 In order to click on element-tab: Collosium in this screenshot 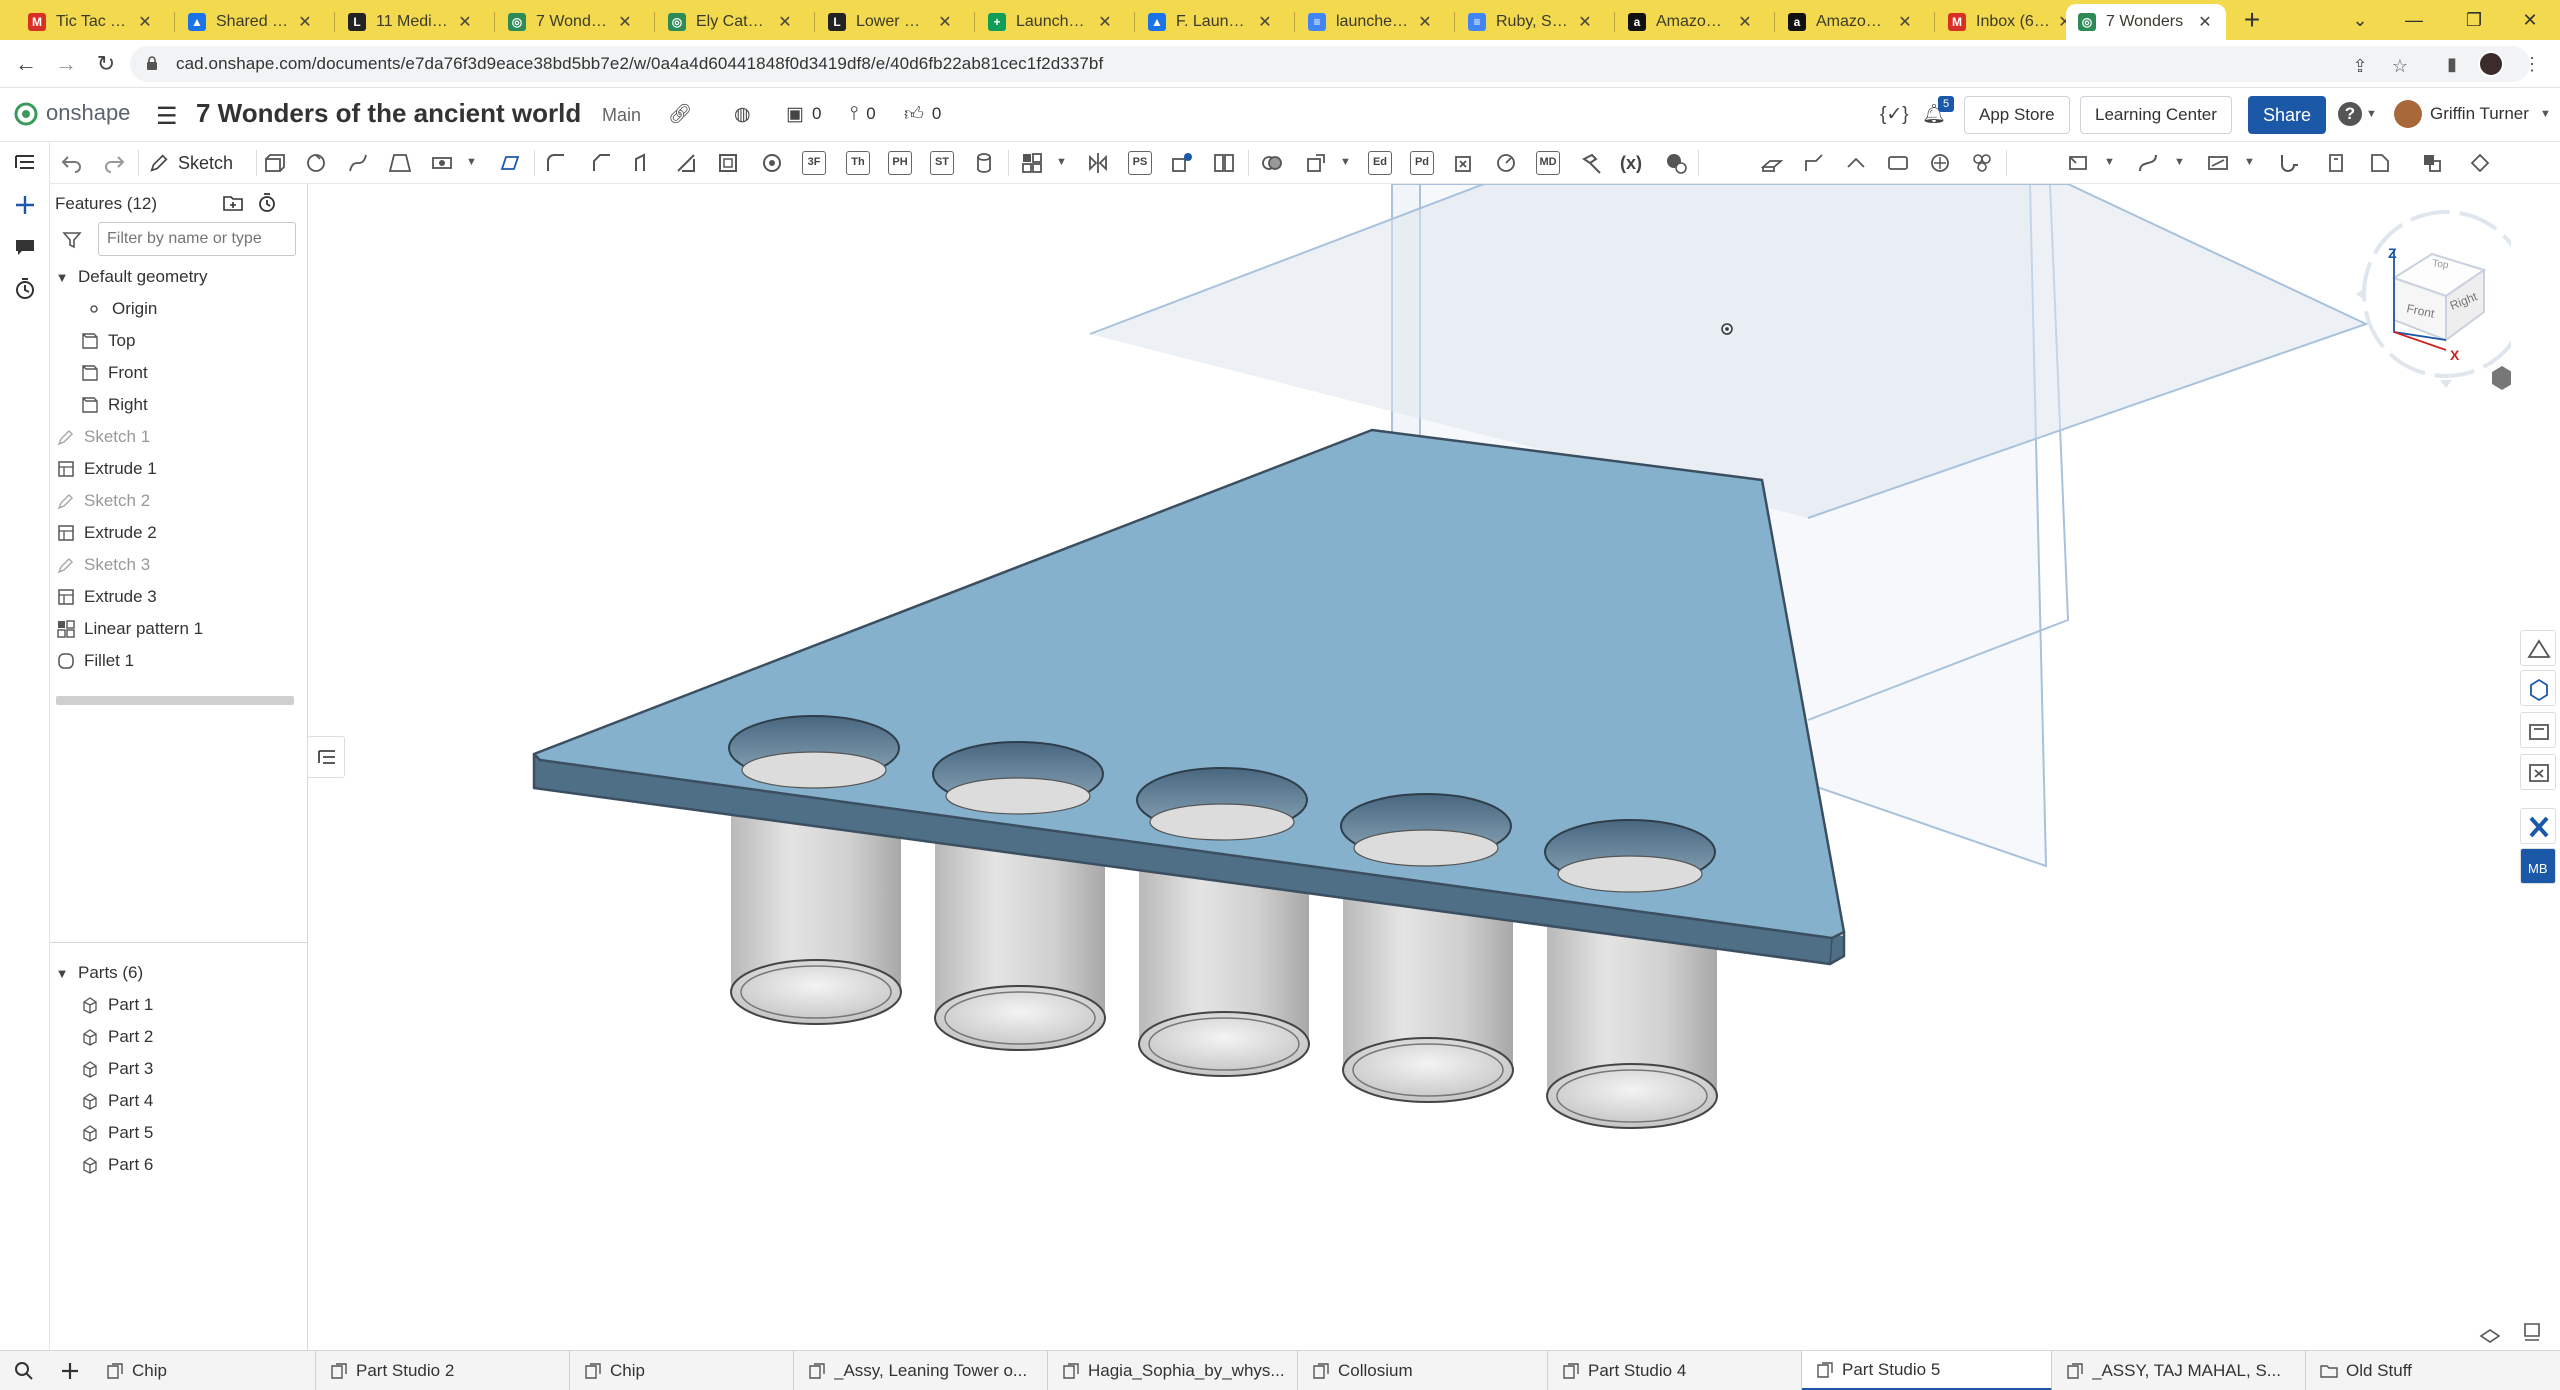, I will do `click(1423, 1370)`.